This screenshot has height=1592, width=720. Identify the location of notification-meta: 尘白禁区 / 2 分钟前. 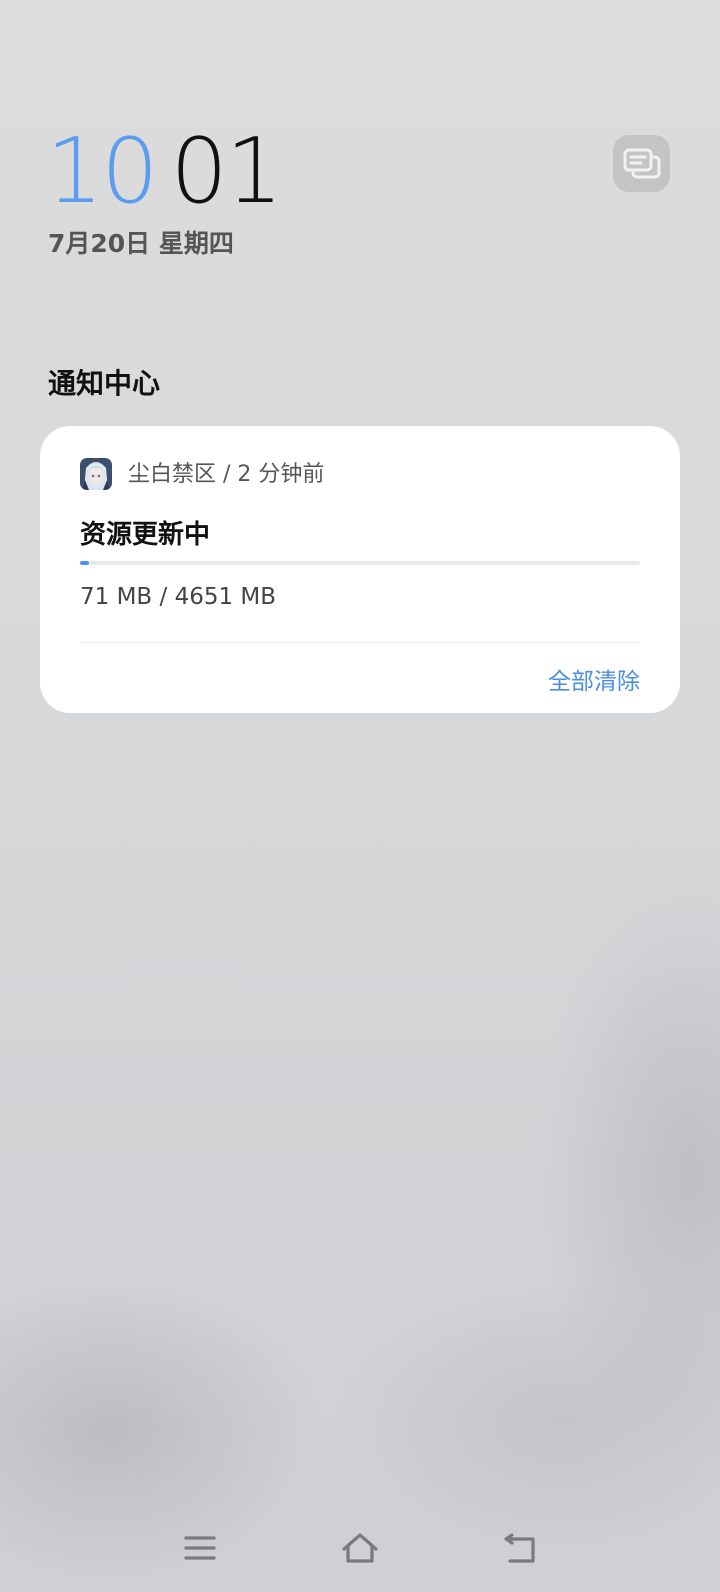
(226, 472).